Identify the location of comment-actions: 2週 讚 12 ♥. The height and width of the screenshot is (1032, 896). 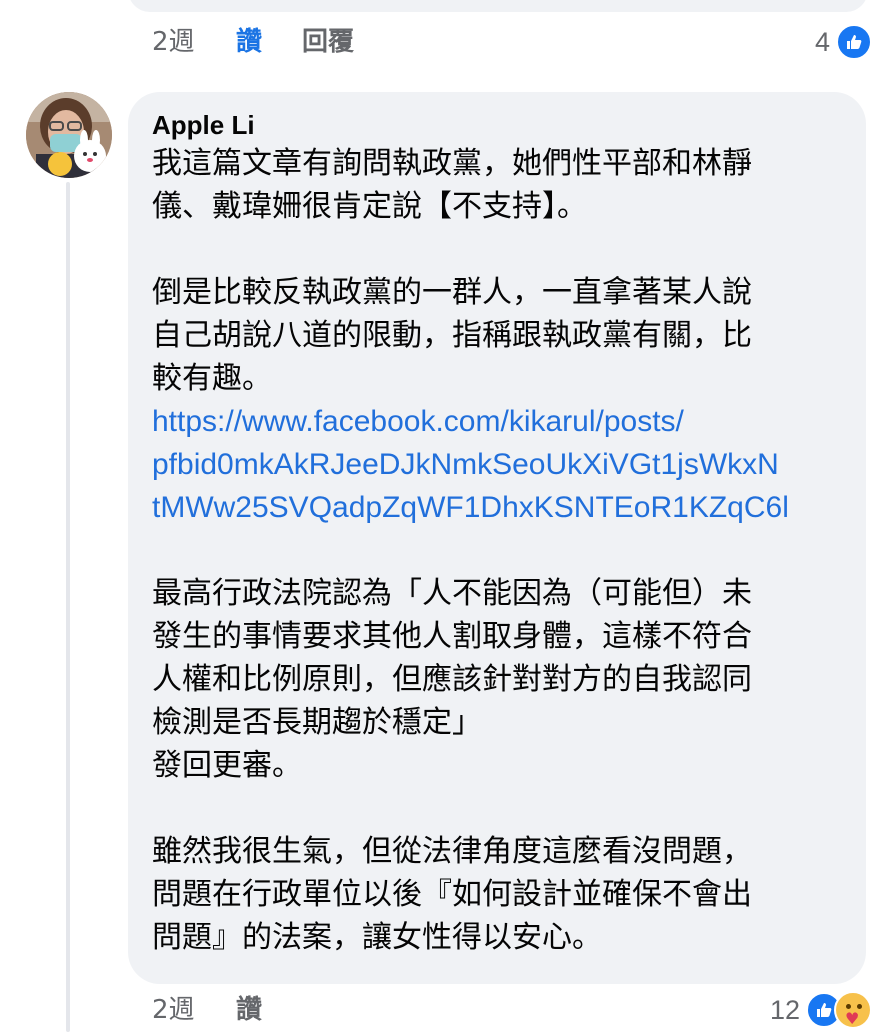
(448, 1010).